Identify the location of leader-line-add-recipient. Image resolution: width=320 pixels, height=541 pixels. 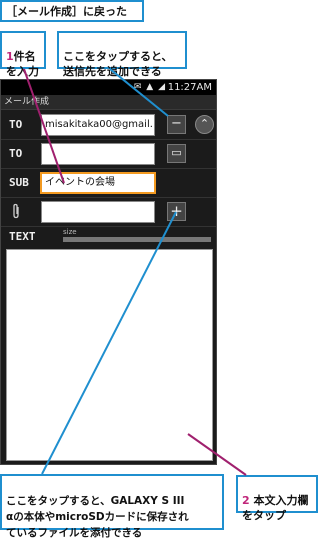
(139, 92).